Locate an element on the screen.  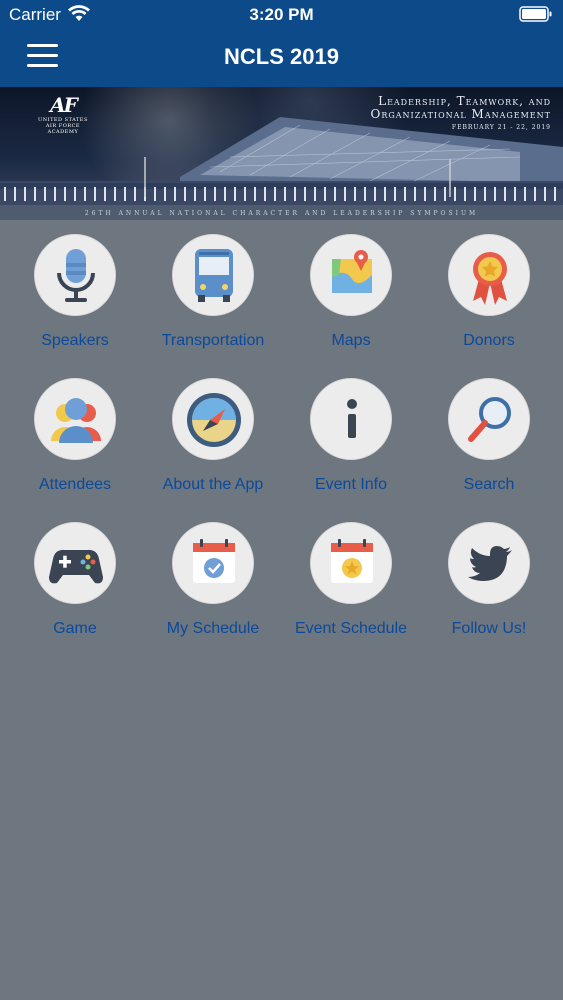
tile-game: Game is located at coordinates (75, 573).